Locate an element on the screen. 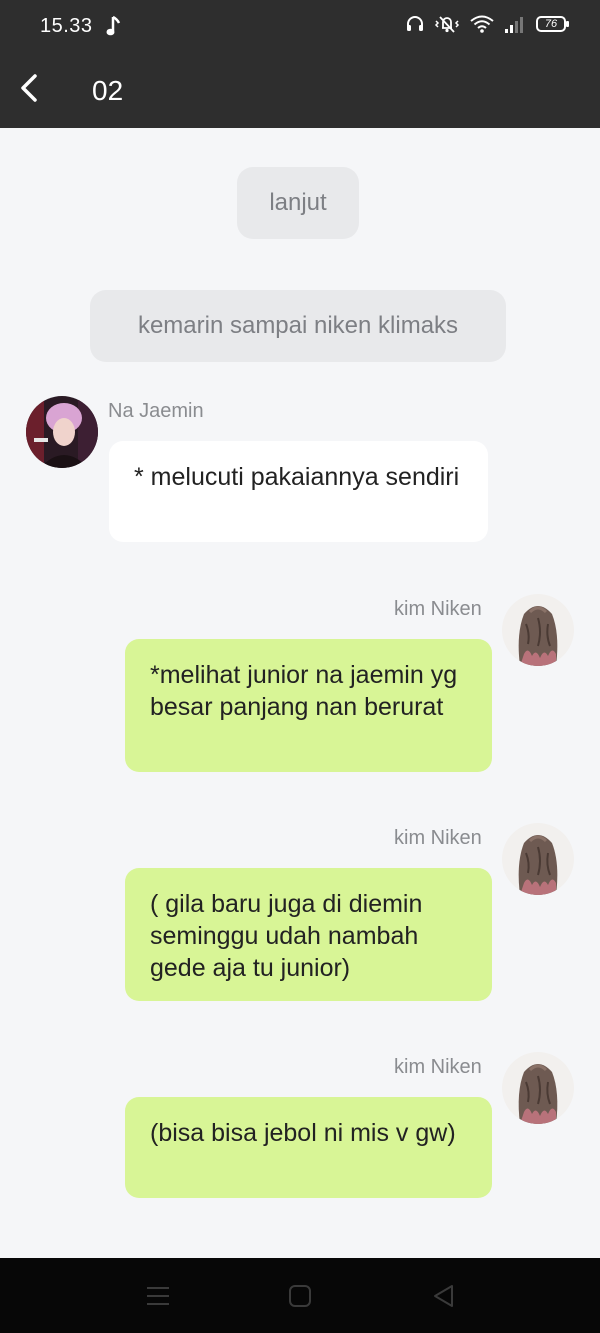 This screenshot has height=1333, width=600. status-time: 15.33 is located at coordinates (66, 26).